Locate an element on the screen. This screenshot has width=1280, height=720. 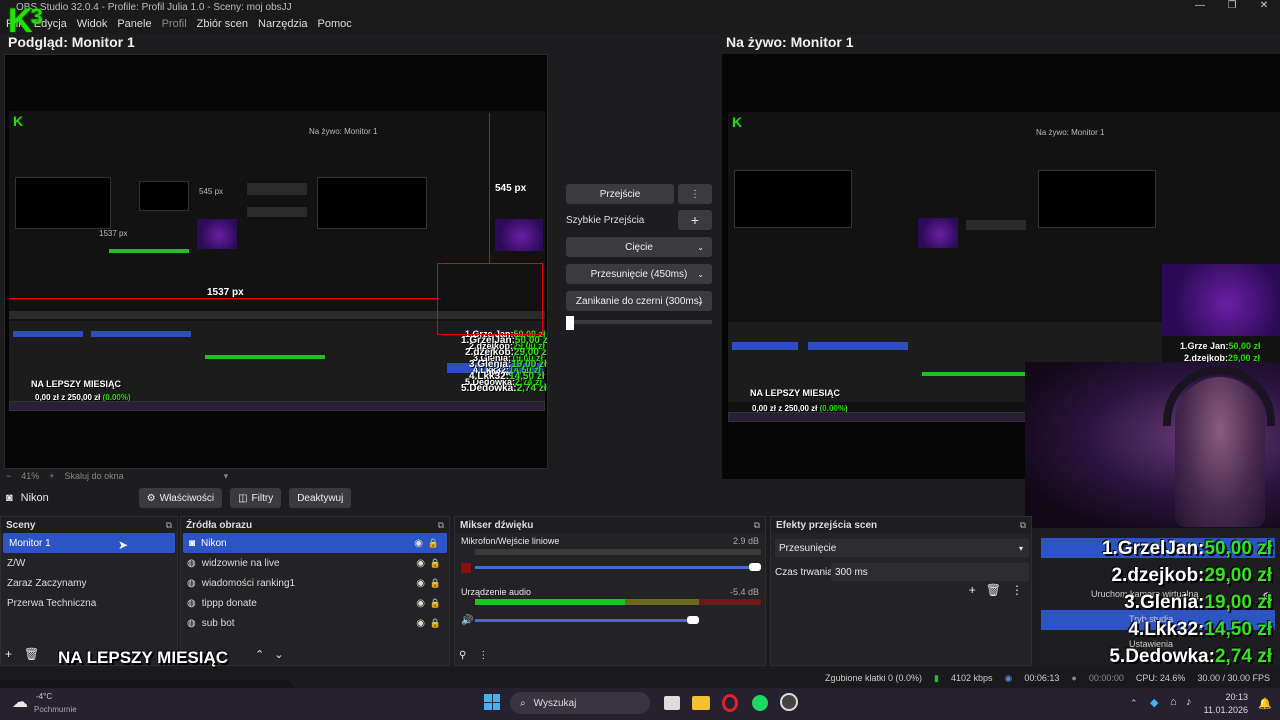
mini-taskbar is located at coordinates (277, 406).